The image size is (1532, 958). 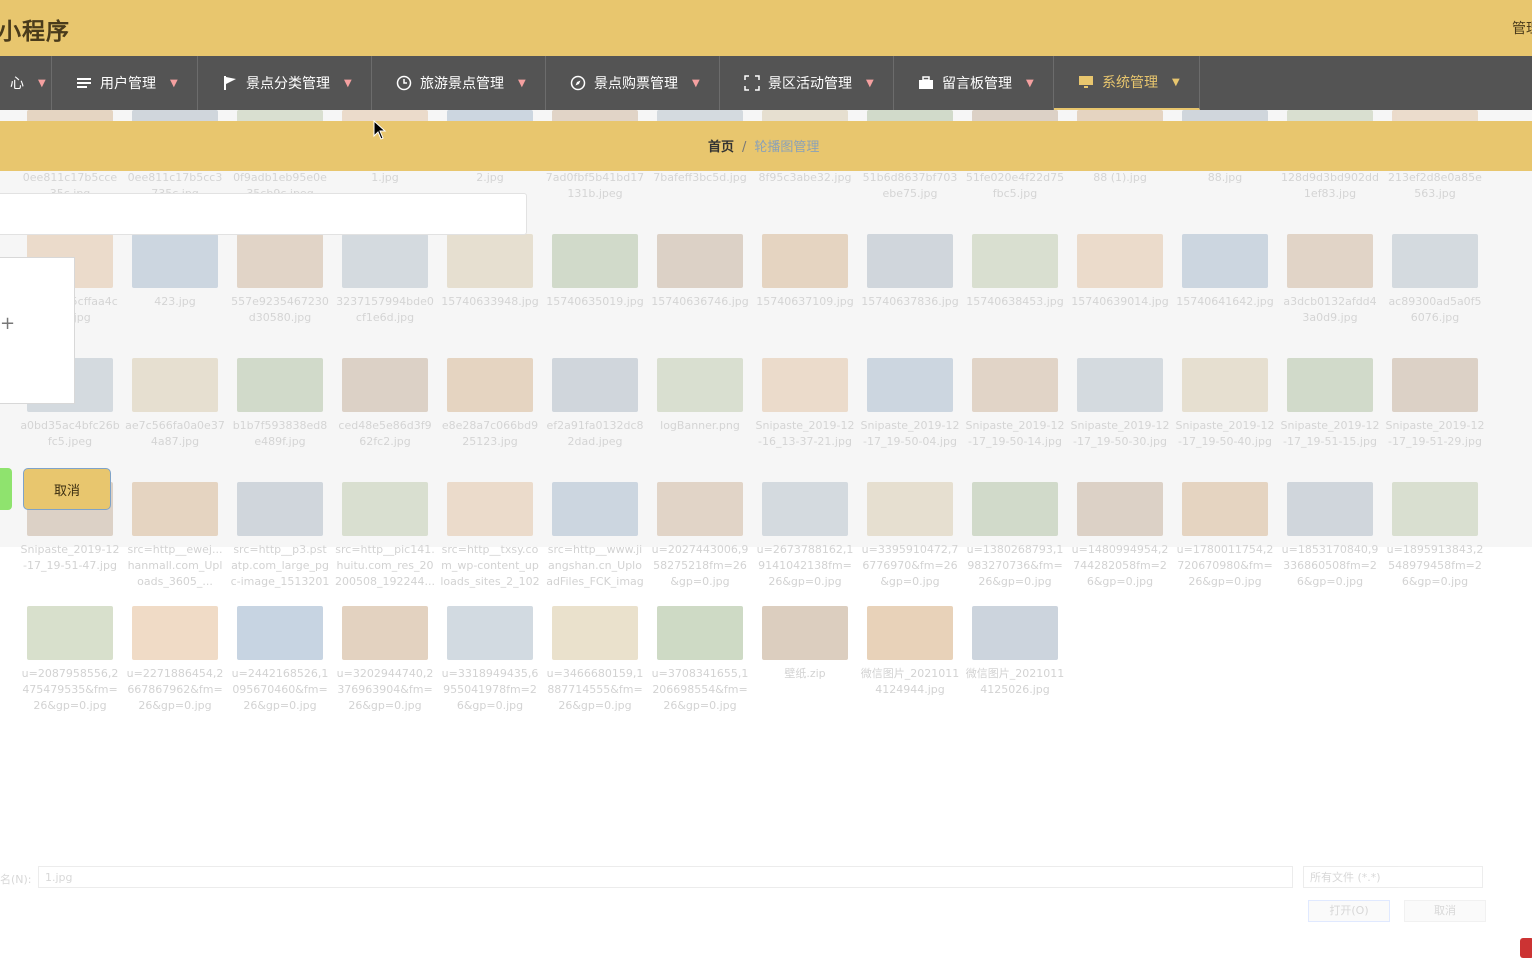 I want to click on nav-item-activities: 景区活动管理 ▼, so click(x=807, y=83).